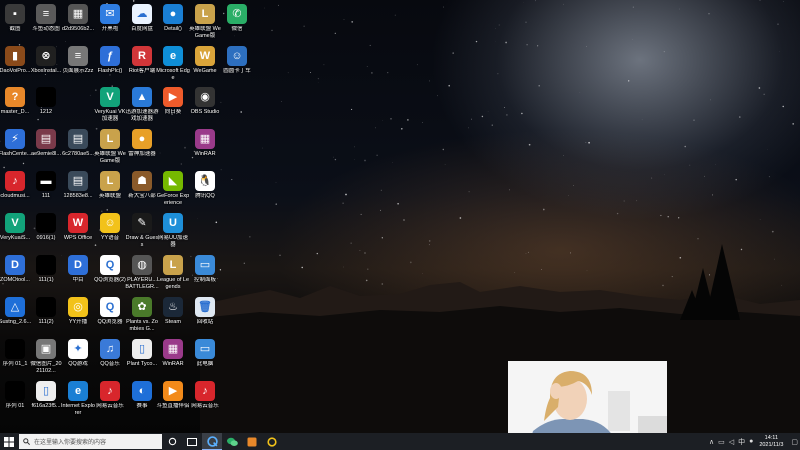 The width and height of the screenshot is (800, 450). What do you see at coordinates (205, 311) in the screenshot?
I see `desktop-icon: 🗑 回收站` at bounding box center [205, 311].